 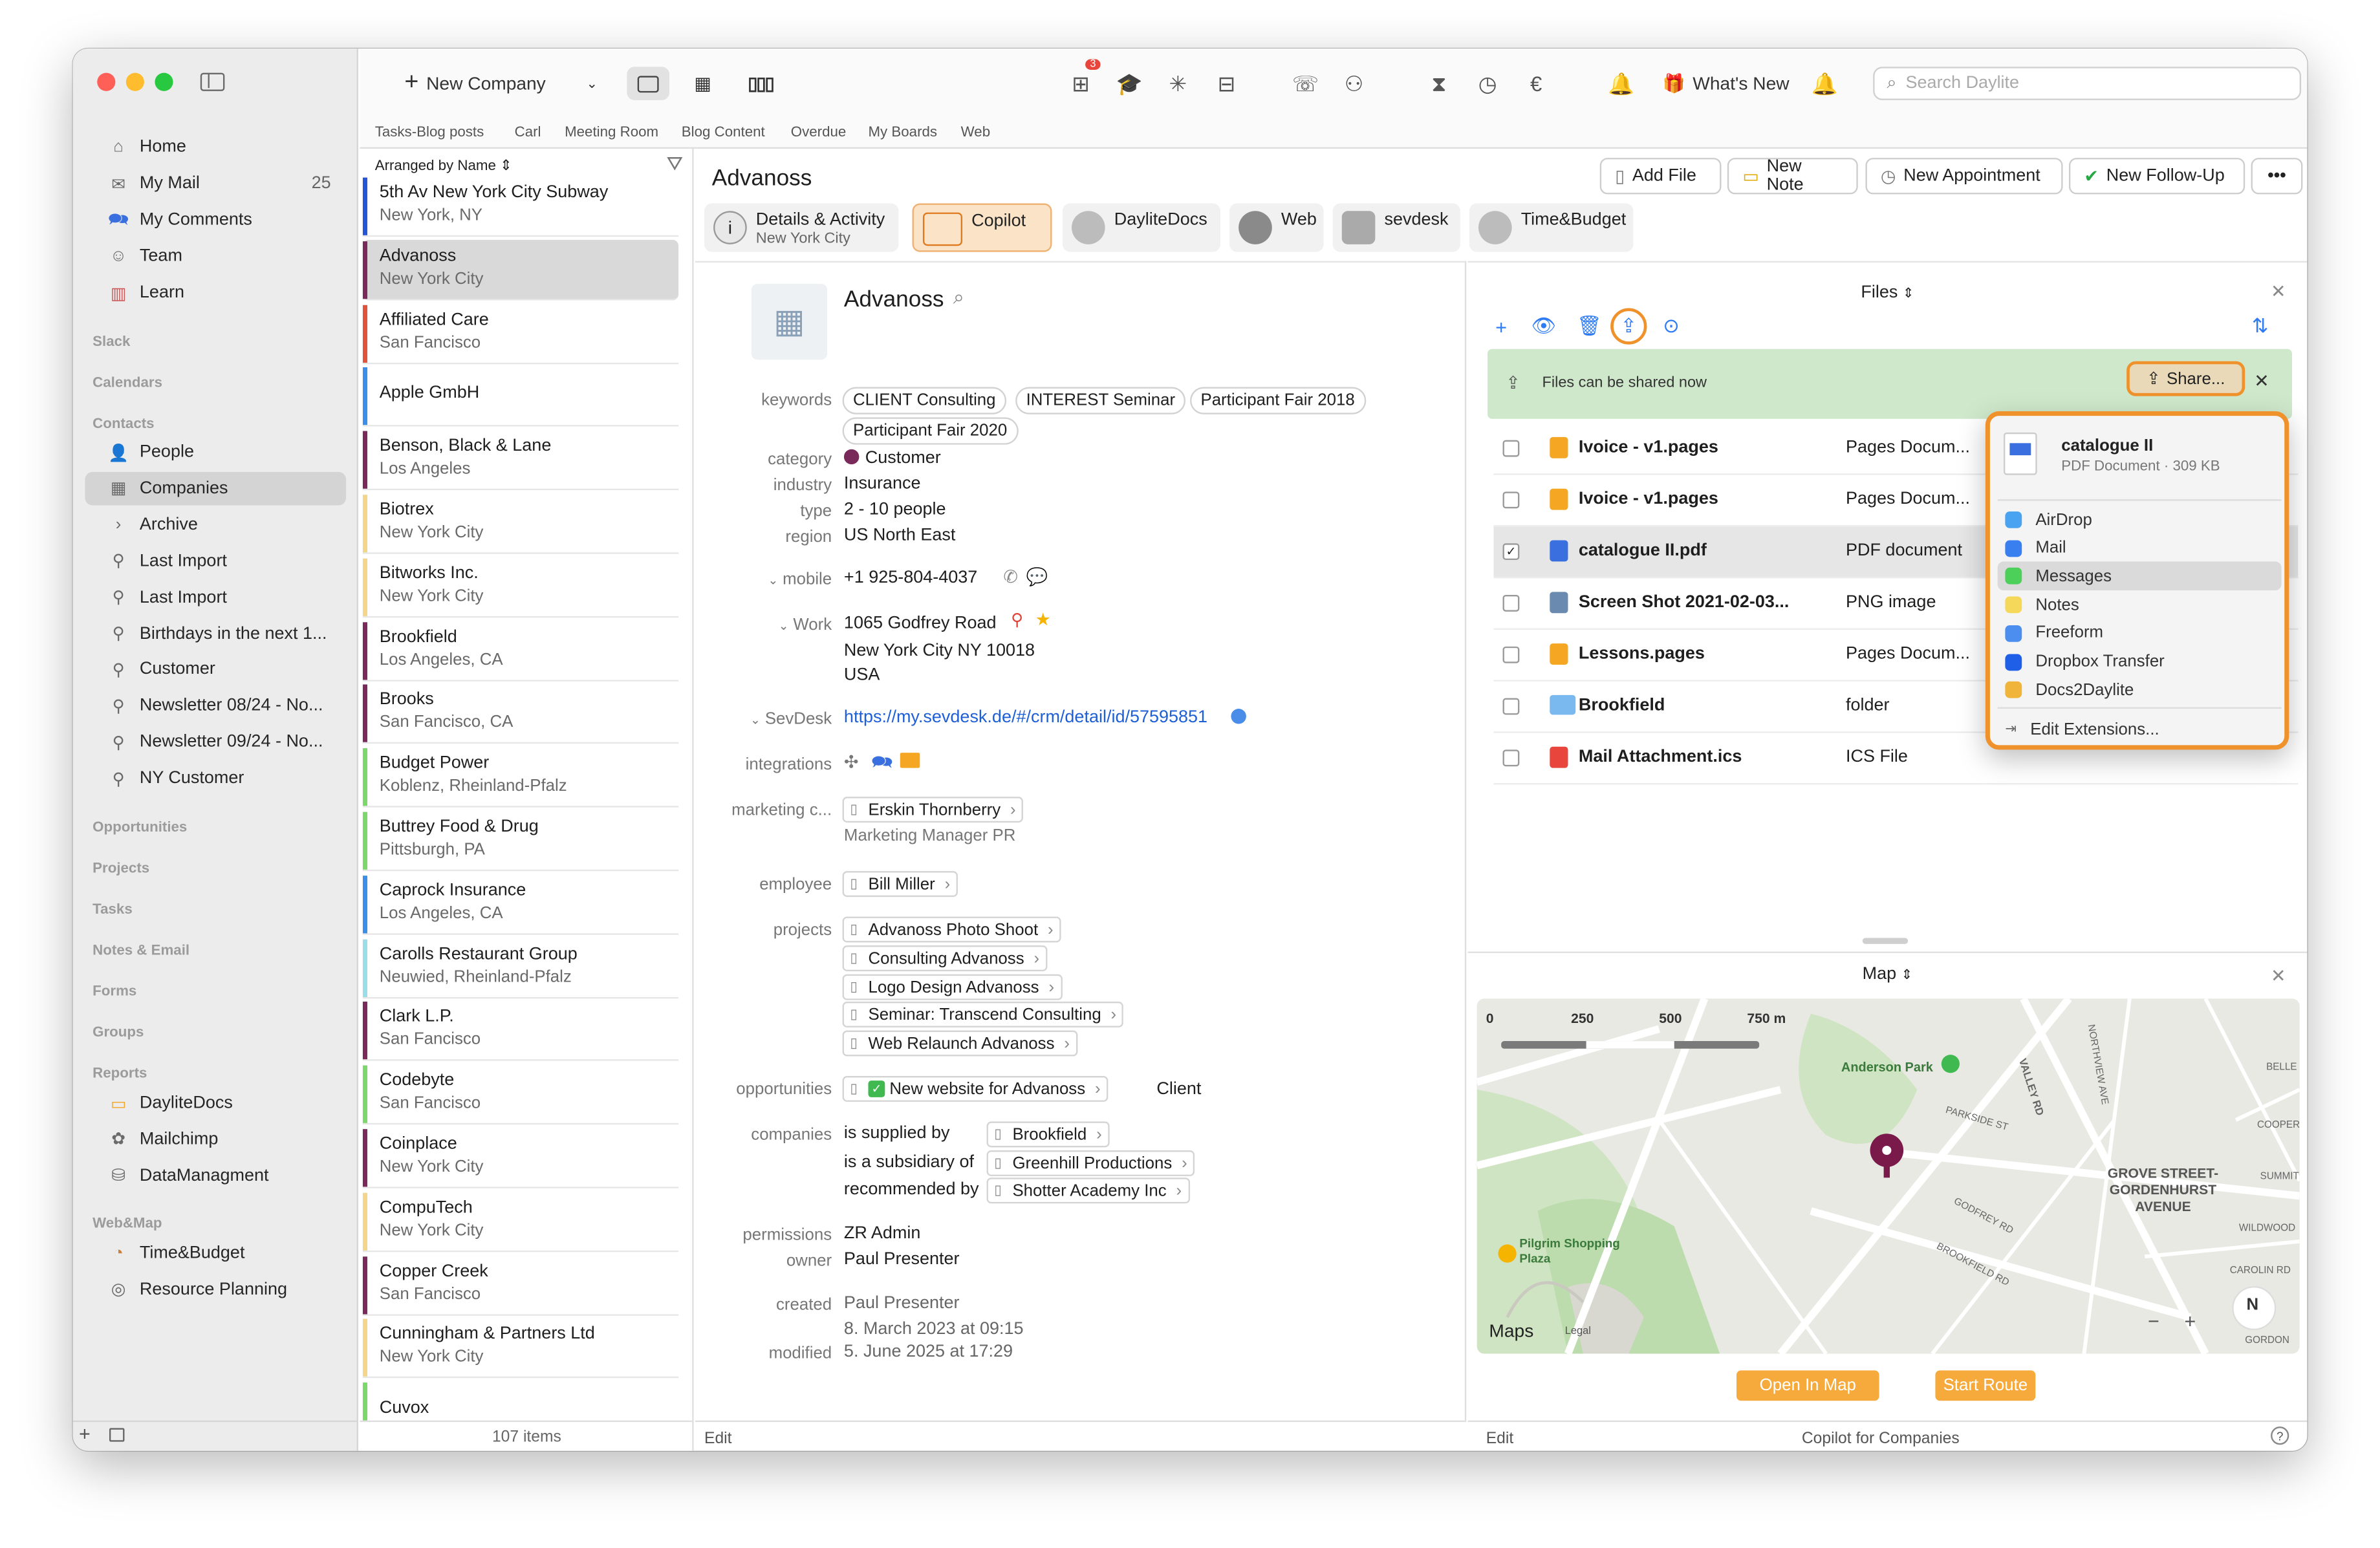 I want to click on company-list-item: Buttrey Food & Drug Pittsburgh, PA, so click(x=520, y=841).